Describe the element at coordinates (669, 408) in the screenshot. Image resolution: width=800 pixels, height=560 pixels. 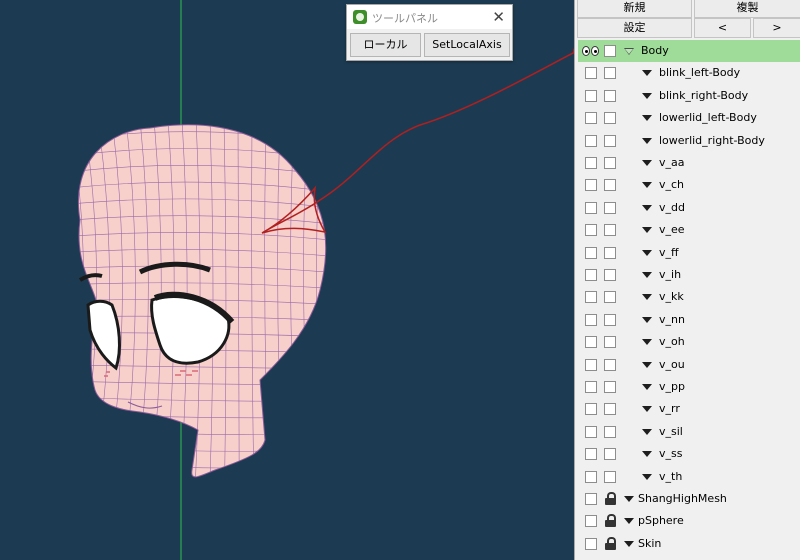
I see `tree-item-label: v_rr` at that location.